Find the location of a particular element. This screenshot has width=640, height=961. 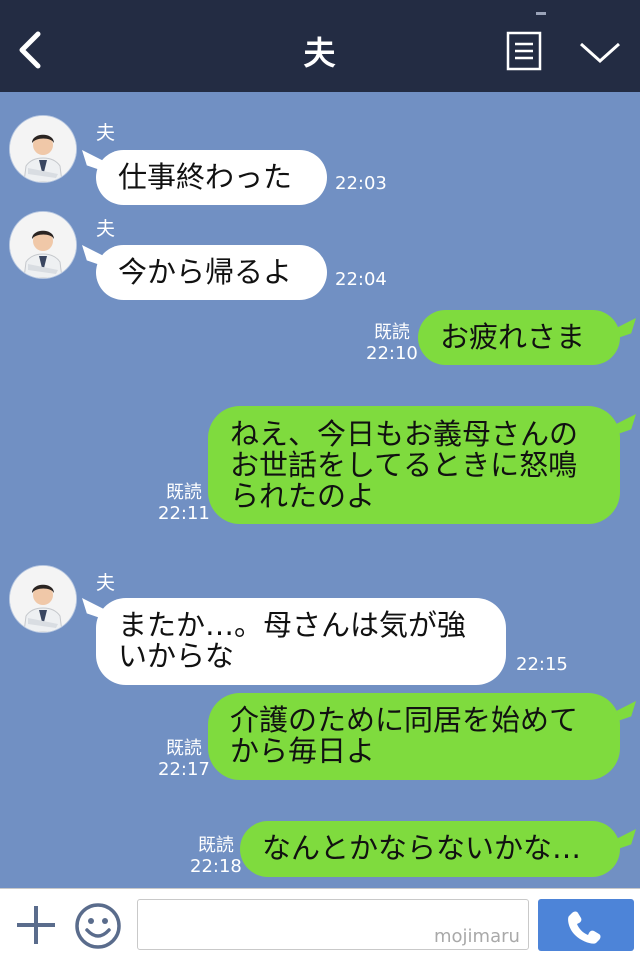

chevron-down-icon is located at coordinates (600, 53).